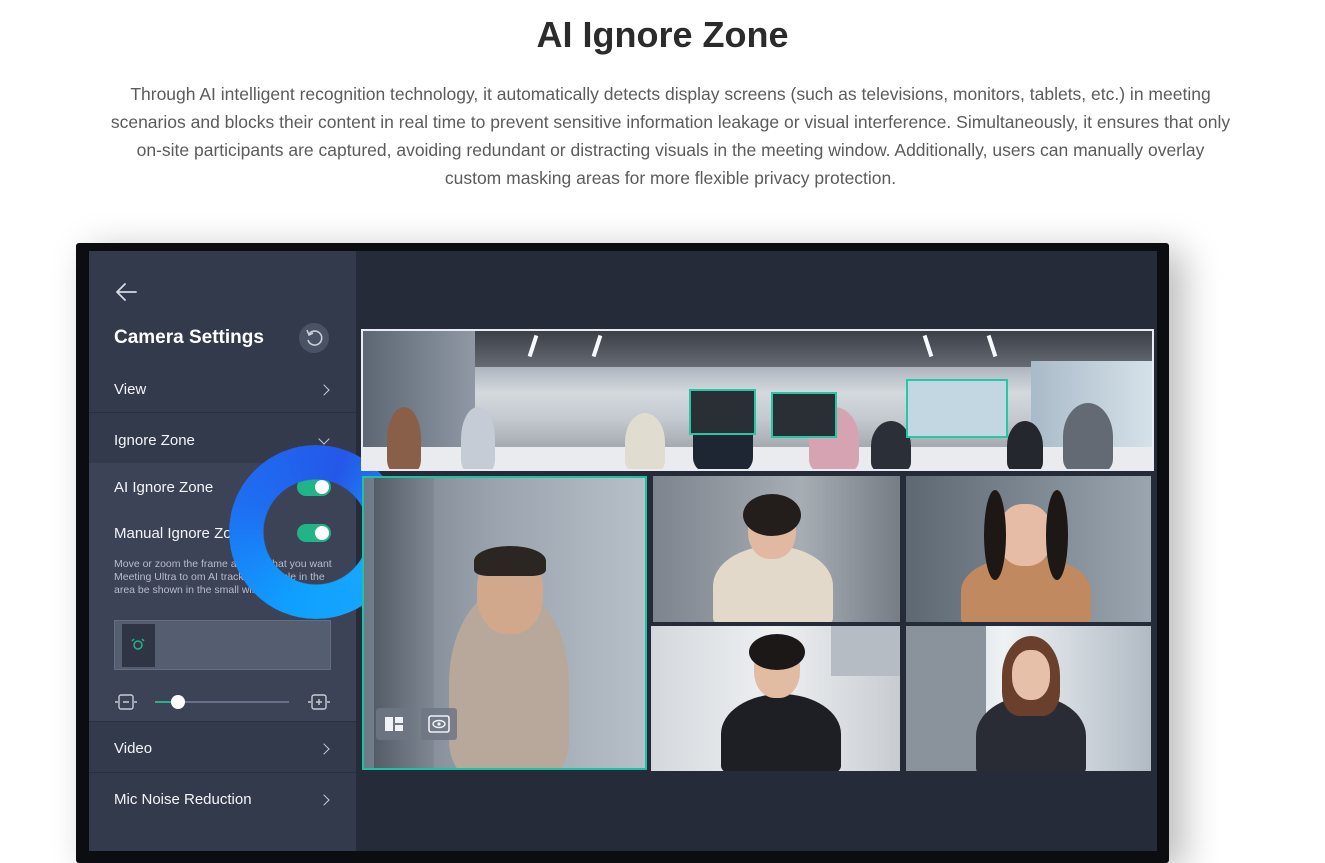 The image size is (1325, 863). Describe the element at coordinates (189, 337) in the screenshot. I see `panel-title: Camera Settings` at that location.